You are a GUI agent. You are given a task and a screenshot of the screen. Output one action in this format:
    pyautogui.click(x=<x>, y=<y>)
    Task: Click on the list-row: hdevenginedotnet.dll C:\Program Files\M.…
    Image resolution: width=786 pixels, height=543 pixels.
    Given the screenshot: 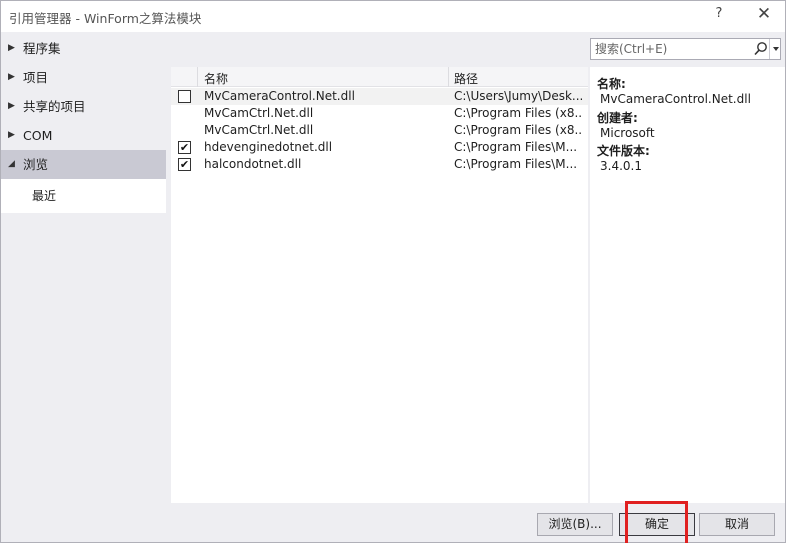 What is the action you would take?
    pyautogui.click(x=379, y=147)
    